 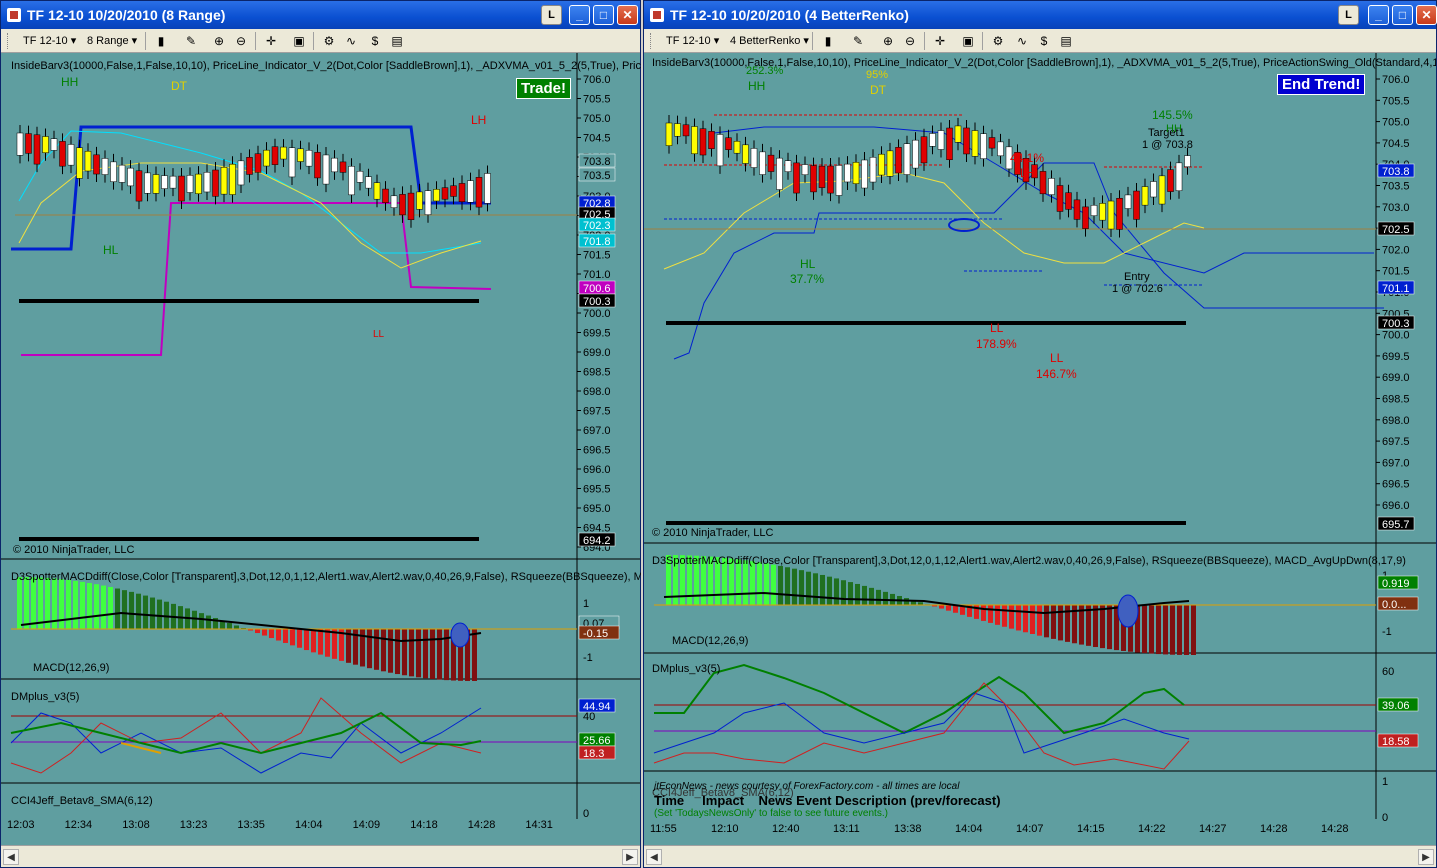 I want to click on price-tick-label: 697.5, so click(x=597, y=412).